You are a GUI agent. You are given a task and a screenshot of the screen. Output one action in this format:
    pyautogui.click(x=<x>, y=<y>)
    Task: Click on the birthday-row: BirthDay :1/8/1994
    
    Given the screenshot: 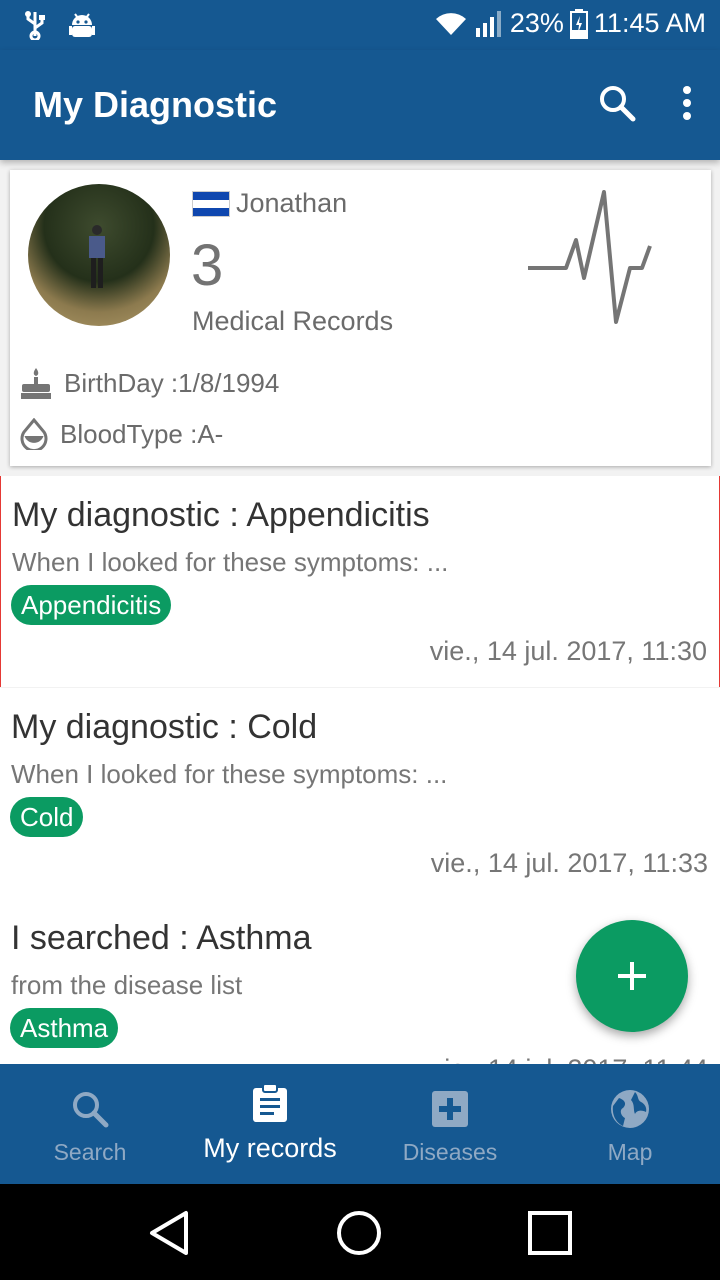 What is the action you would take?
    pyautogui.click(x=149, y=383)
    